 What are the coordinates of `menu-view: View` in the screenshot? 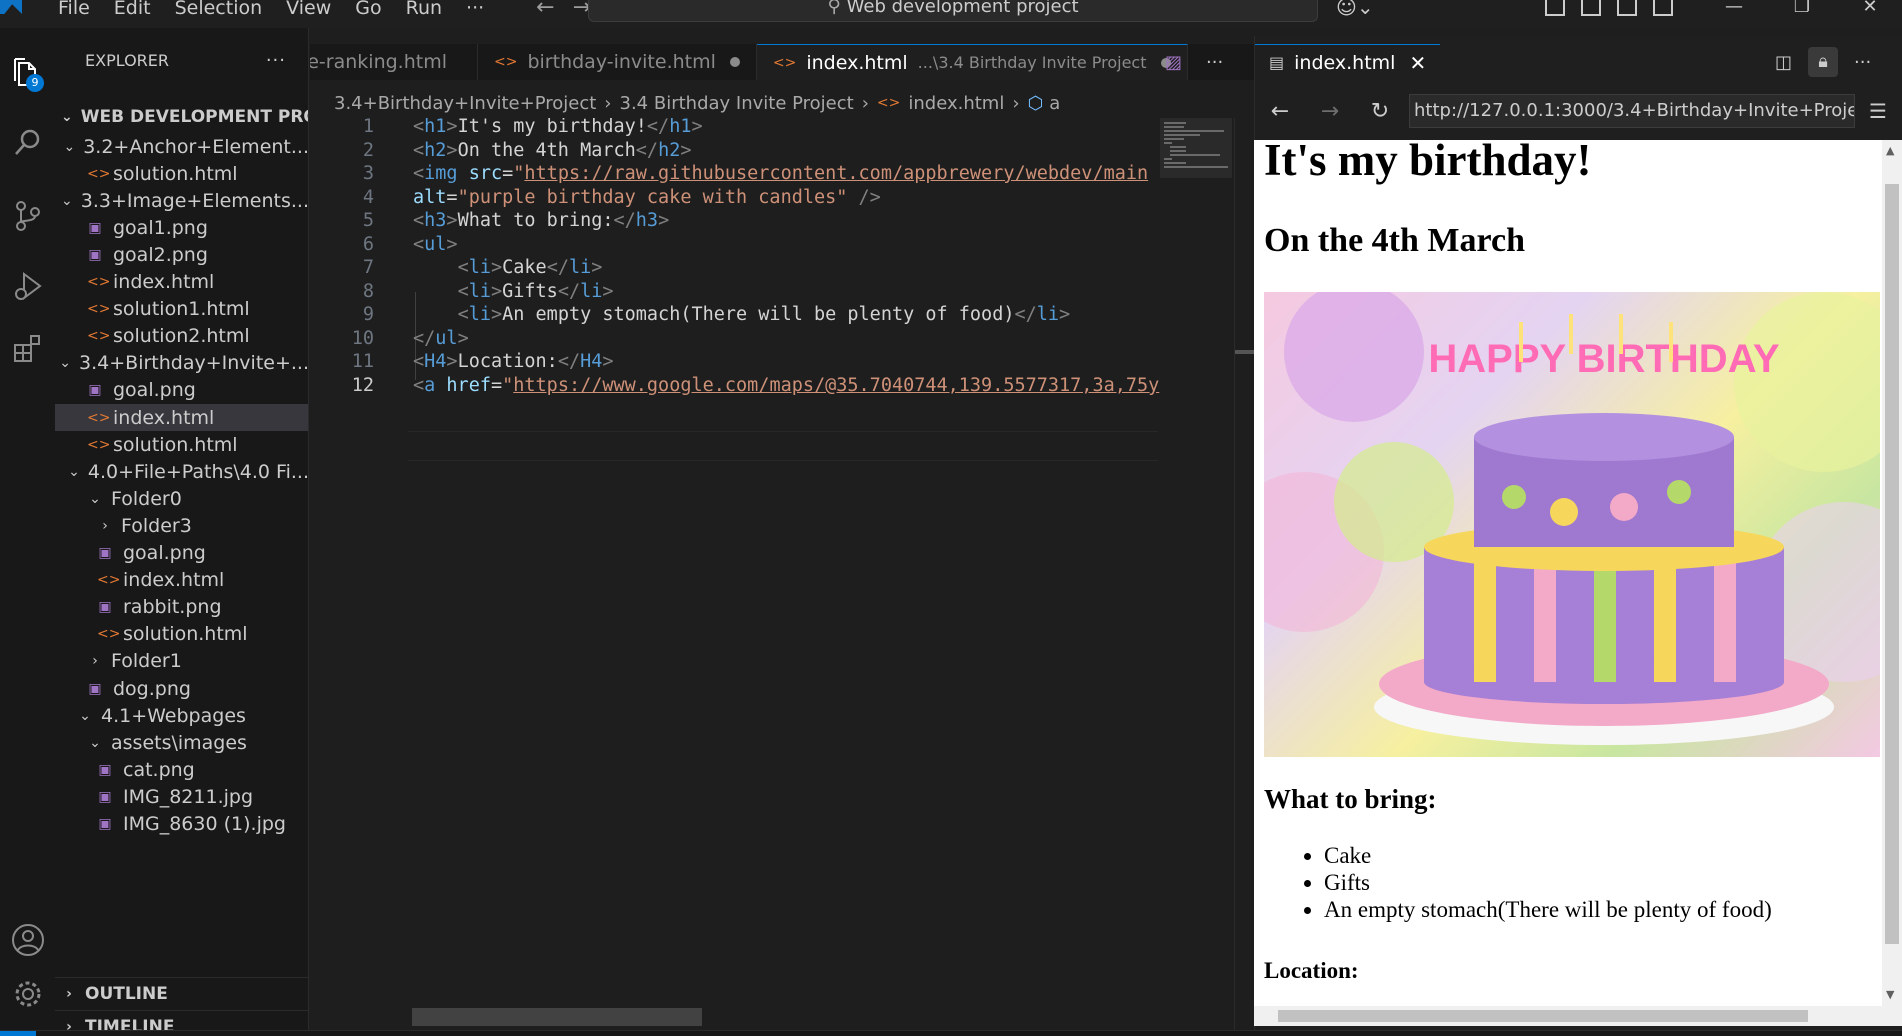 It's located at (308, 9).